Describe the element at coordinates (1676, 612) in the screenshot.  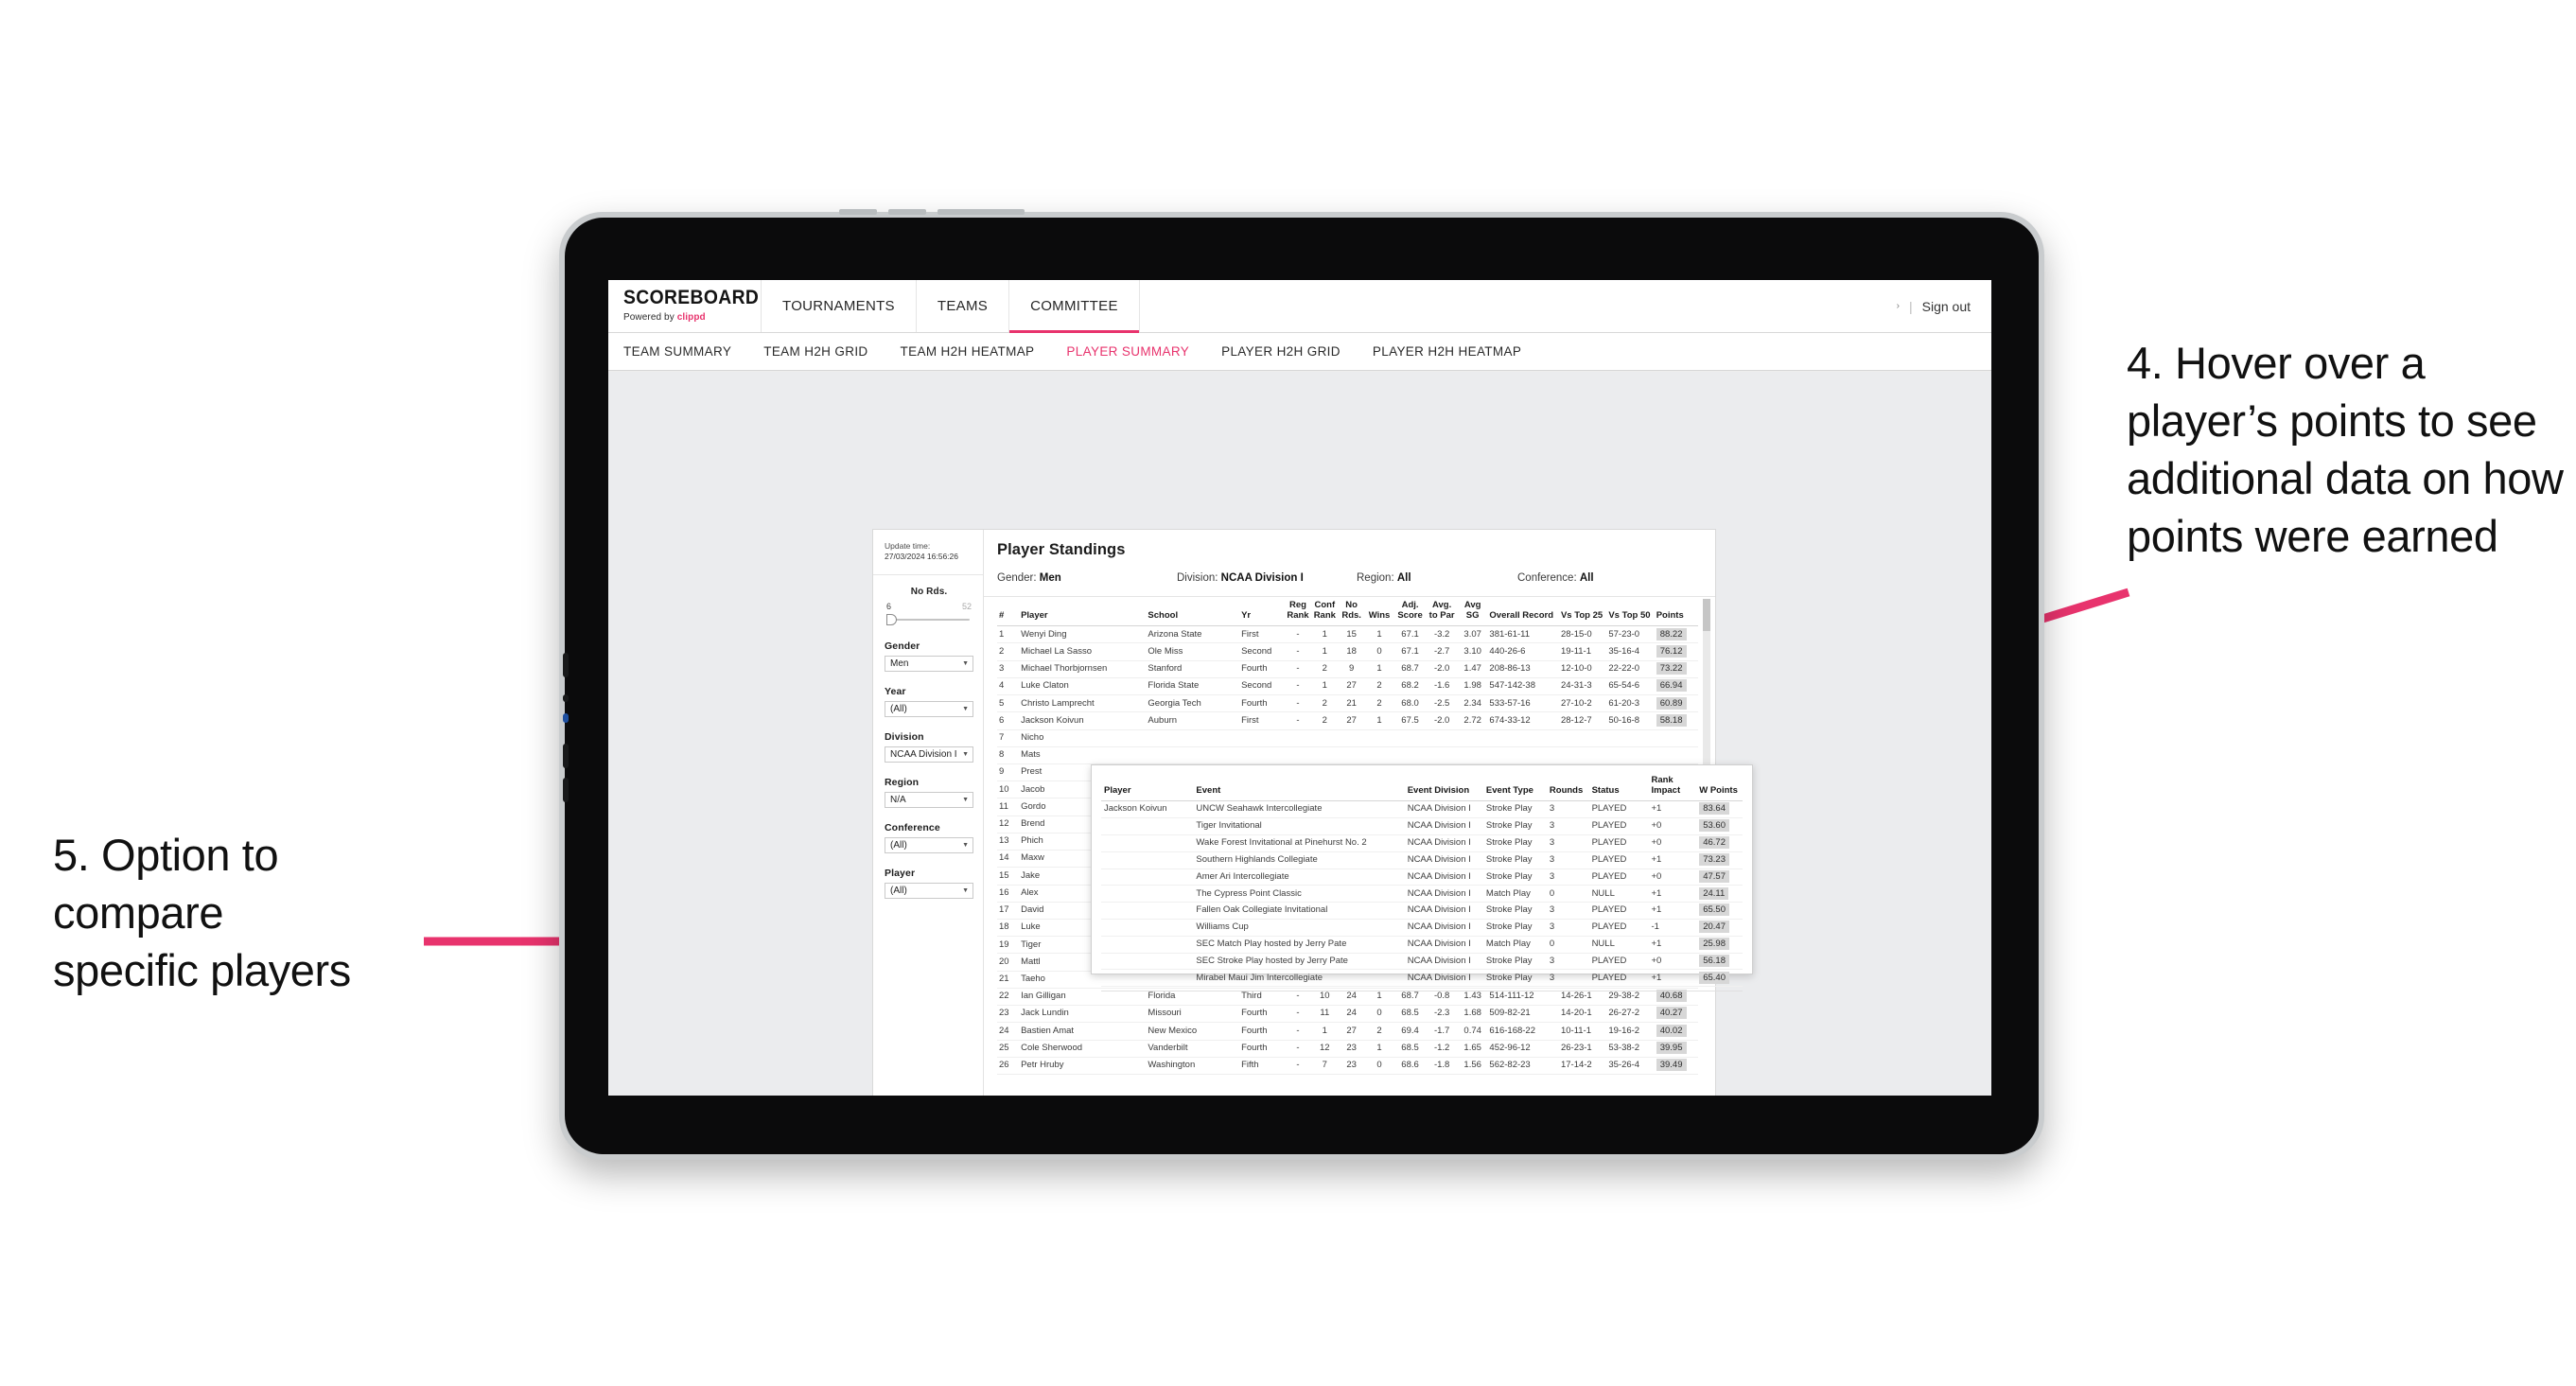
I see `col-points: Points` at that location.